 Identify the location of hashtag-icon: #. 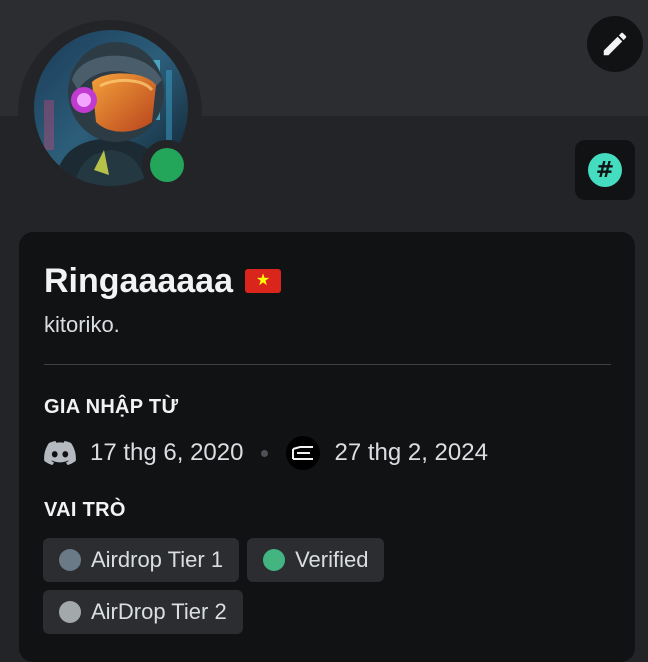
(605, 170).